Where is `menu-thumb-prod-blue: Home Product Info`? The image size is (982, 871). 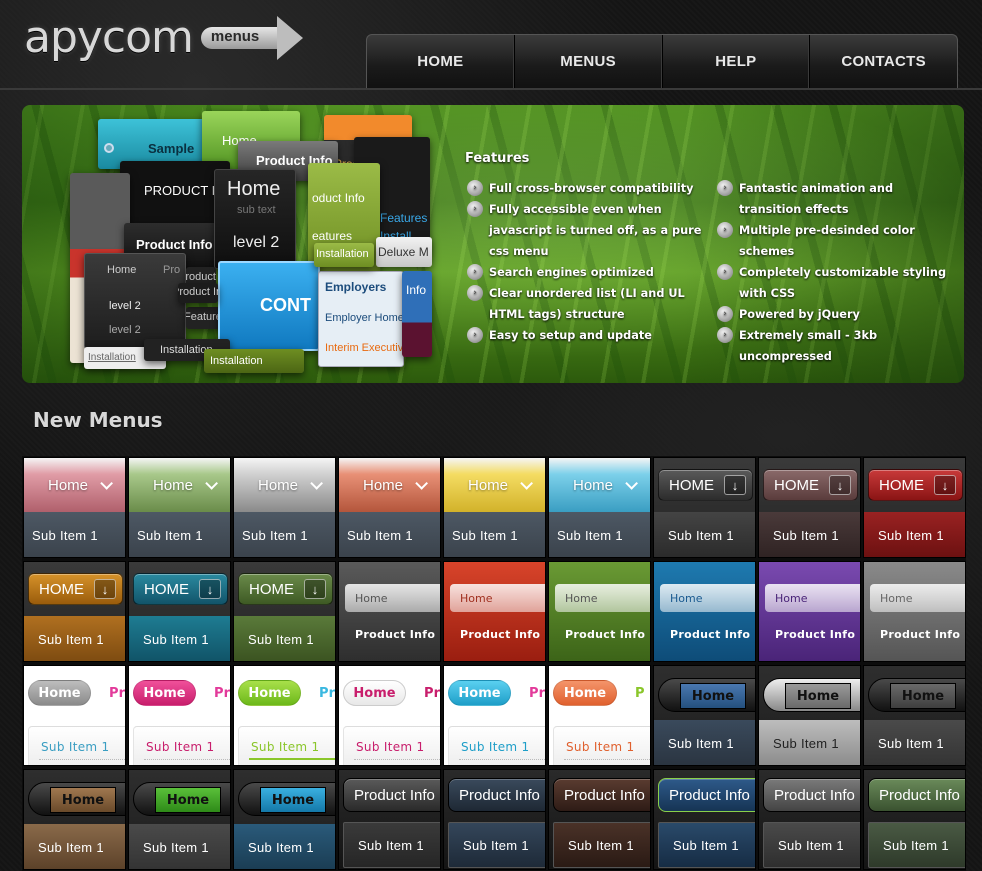 menu-thumb-prod-blue: Home Product Info is located at coordinates (704, 611).